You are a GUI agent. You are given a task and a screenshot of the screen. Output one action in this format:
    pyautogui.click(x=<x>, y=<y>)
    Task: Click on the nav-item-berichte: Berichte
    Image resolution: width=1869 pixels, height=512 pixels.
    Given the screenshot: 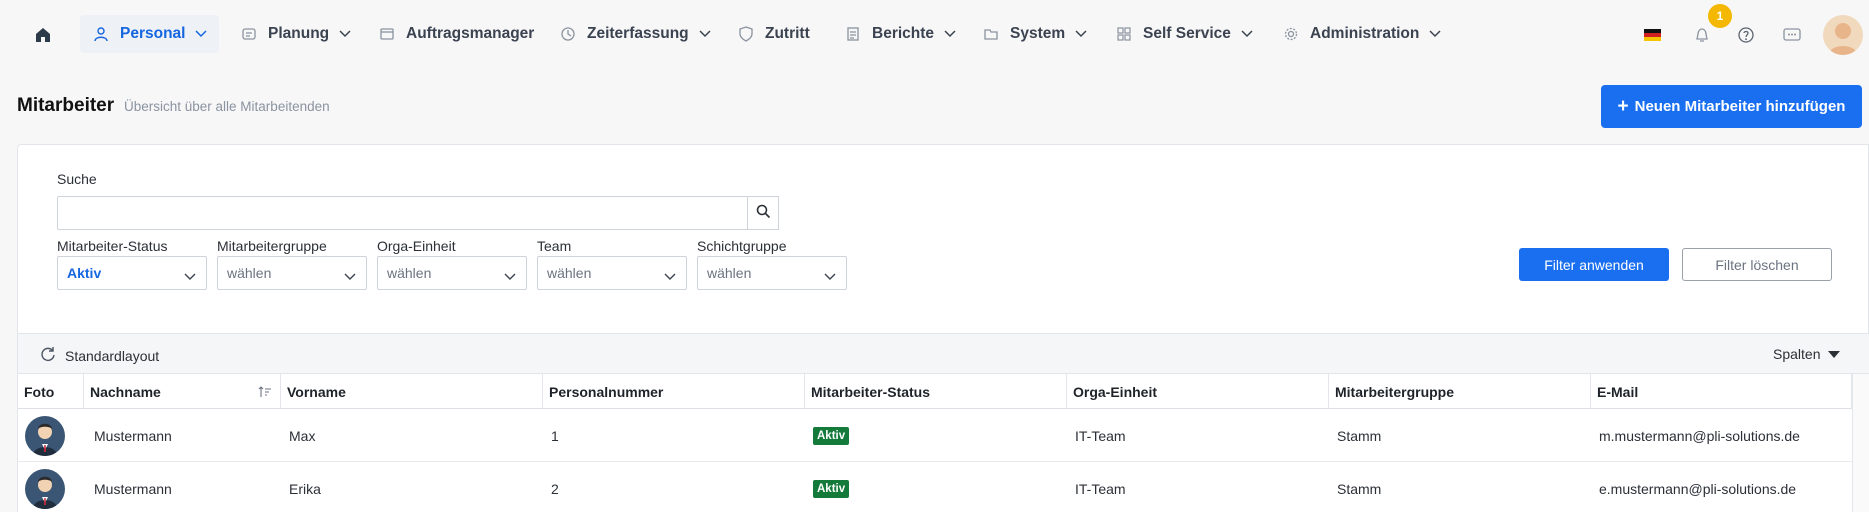 What is the action you would take?
    pyautogui.click(x=900, y=34)
    